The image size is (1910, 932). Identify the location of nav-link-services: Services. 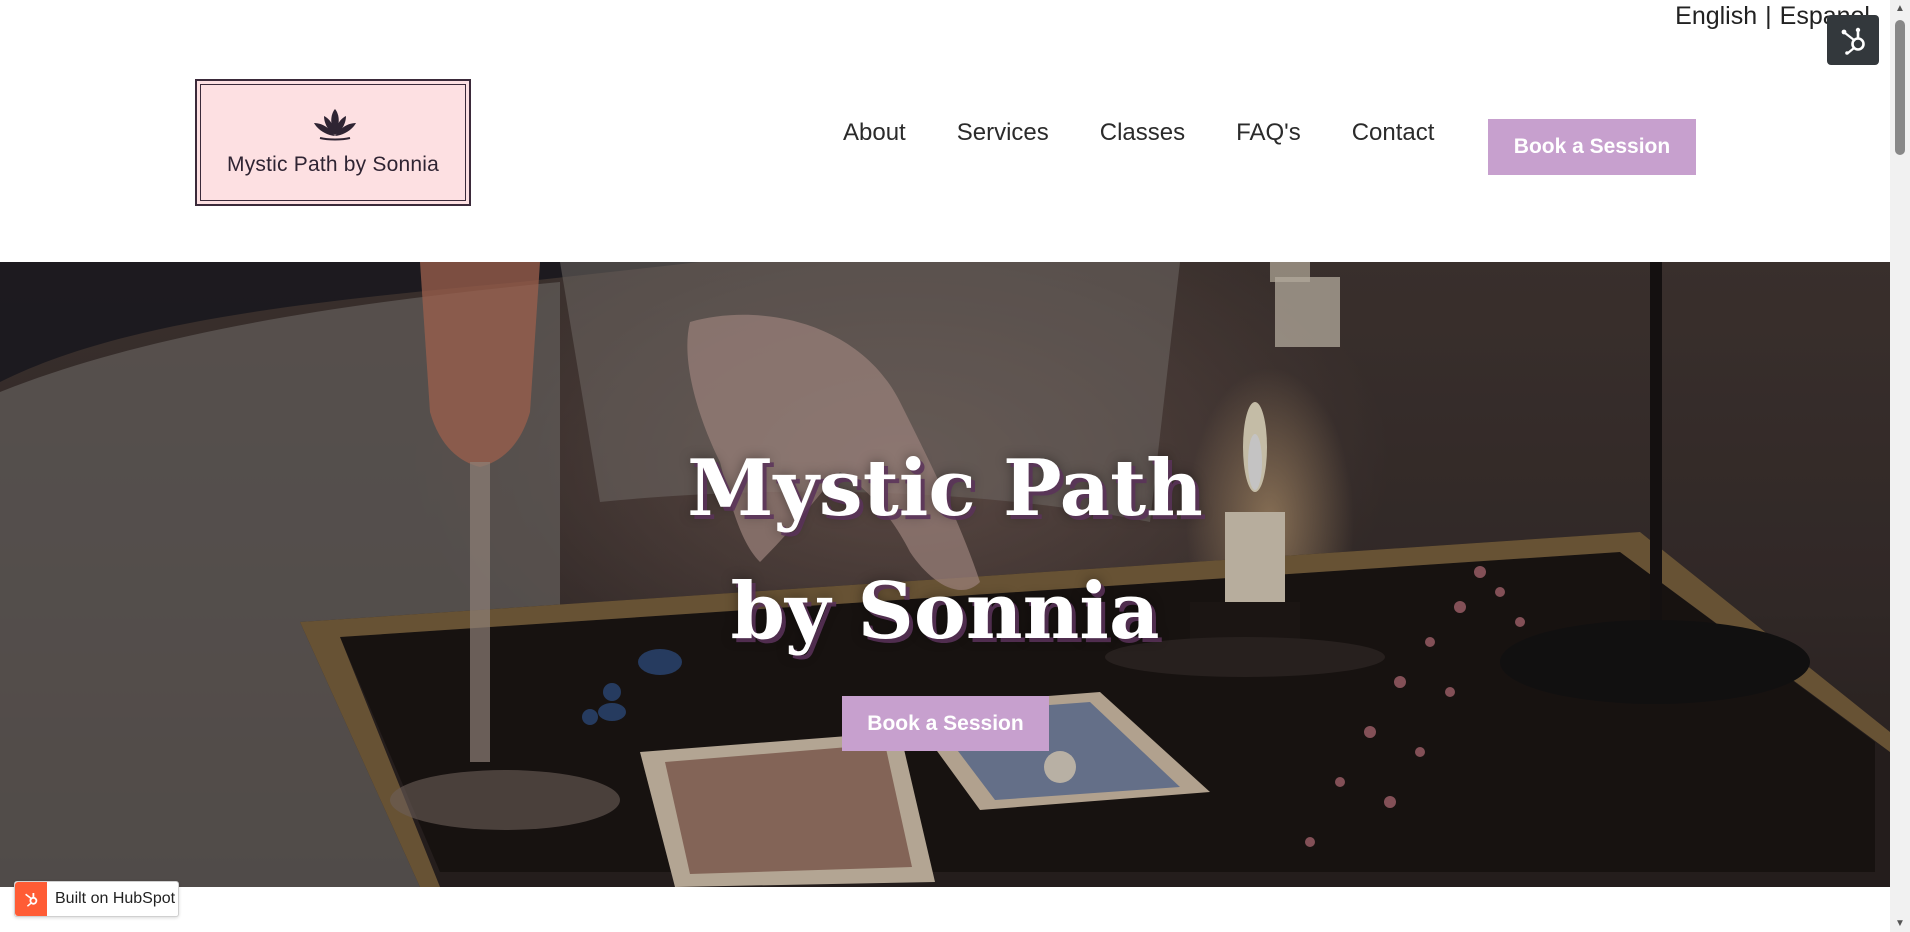
(1003, 133).